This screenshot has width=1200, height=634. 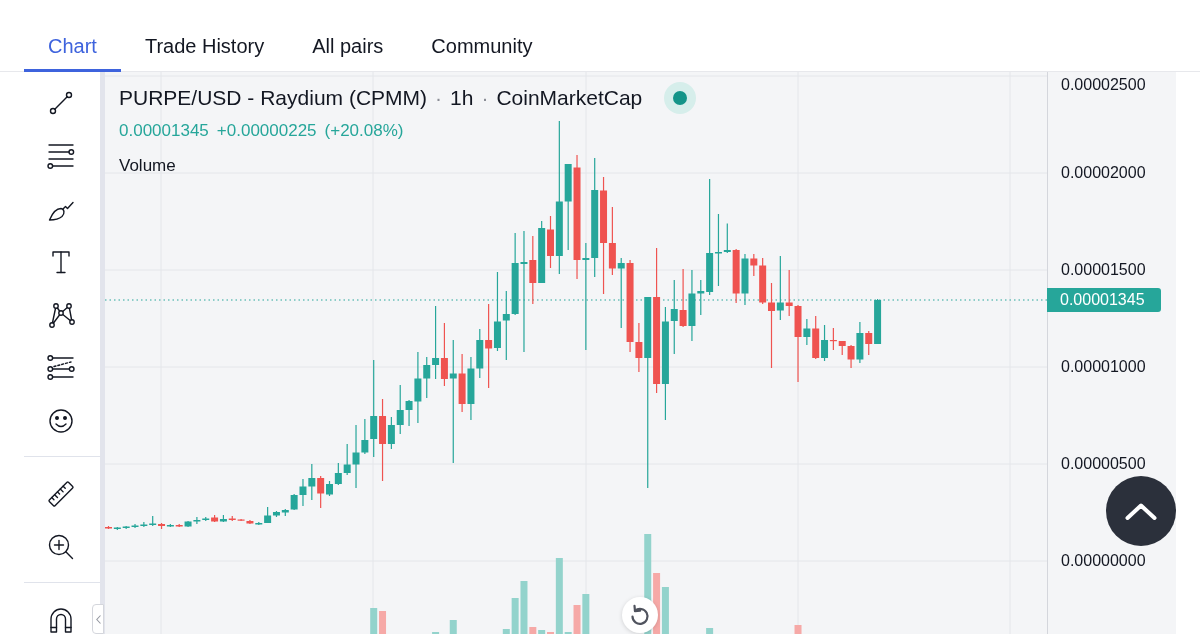 What do you see at coordinates (147, 166) in the screenshot?
I see `volume-indicator-label: Volume` at bounding box center [147, 166].